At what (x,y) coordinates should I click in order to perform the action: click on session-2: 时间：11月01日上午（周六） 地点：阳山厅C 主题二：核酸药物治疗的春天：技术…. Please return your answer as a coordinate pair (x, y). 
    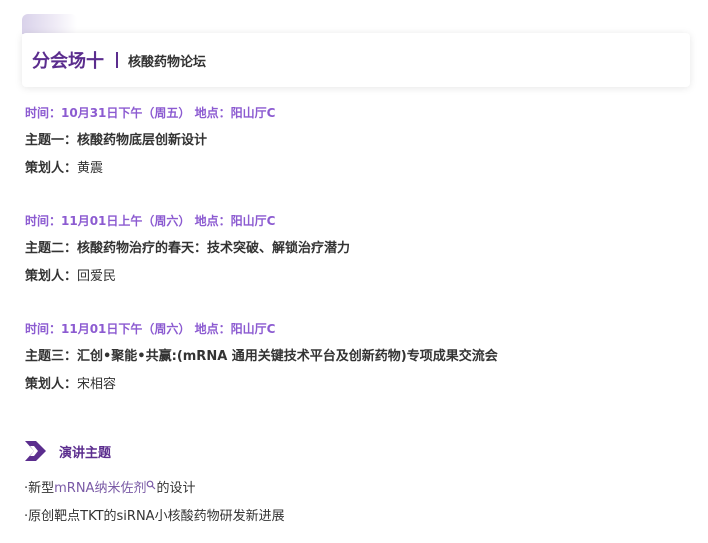
    Looking at the image, I should click on (187, 249).